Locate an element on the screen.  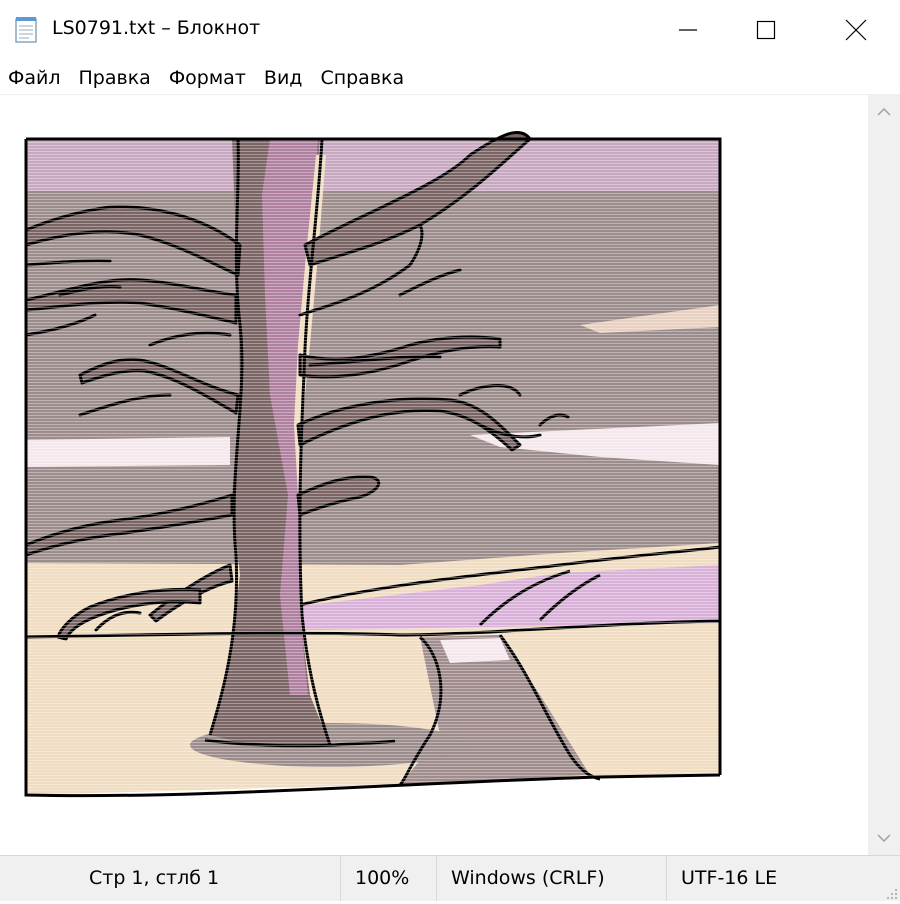
vertical-scrollbar is located at coordinates (884, 475).